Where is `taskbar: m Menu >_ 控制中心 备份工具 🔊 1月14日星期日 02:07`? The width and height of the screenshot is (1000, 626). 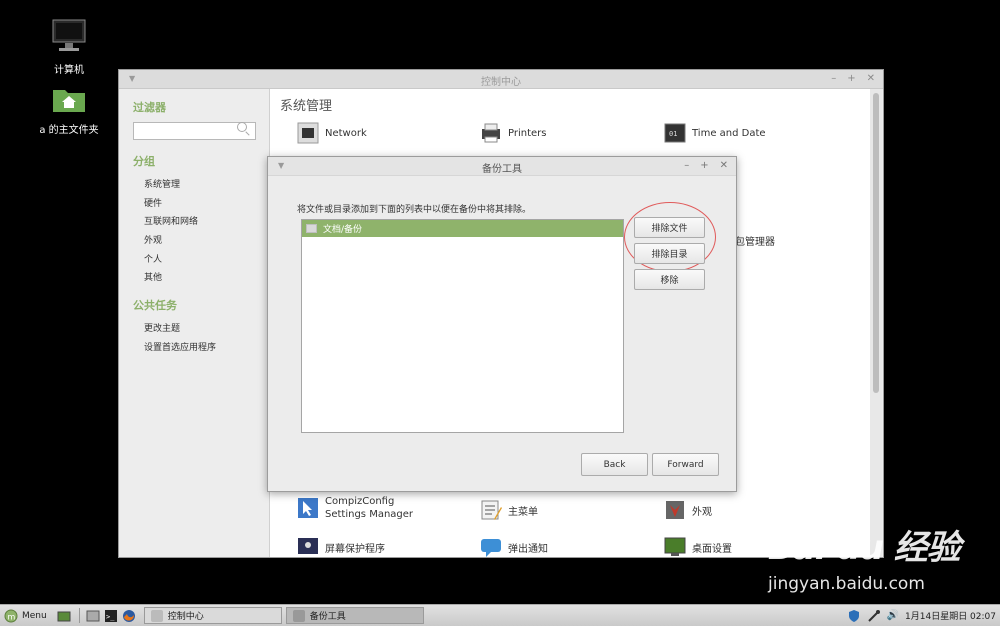
taskbar: m Menu >_ 控制中心 备份工具 🔊 1月14日星期日 02:07 is located at coordinates (500, 615).